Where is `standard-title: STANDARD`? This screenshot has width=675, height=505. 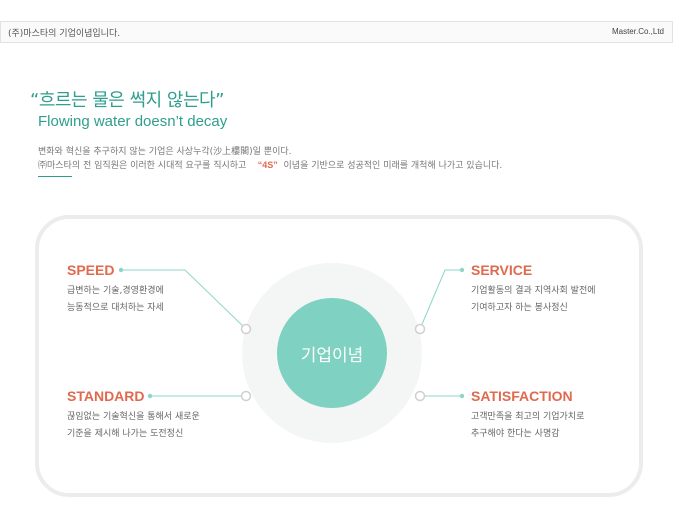
standard-title: STANDARD is located at coordinates (106, 396).